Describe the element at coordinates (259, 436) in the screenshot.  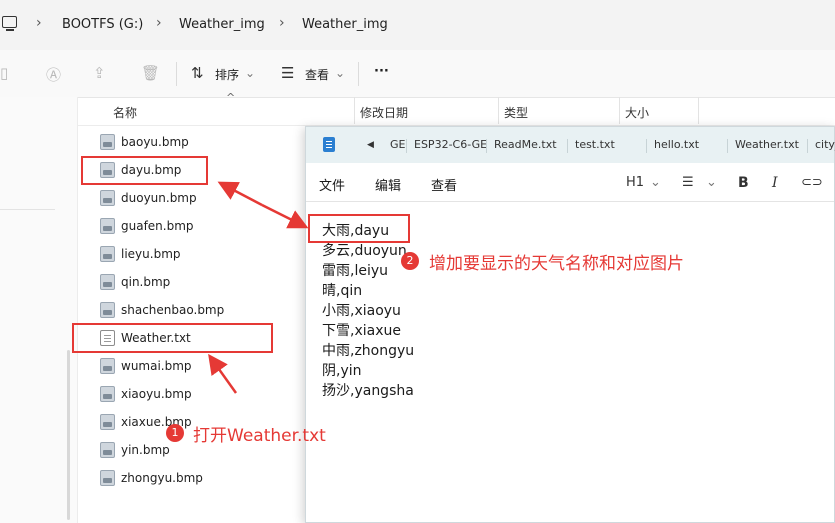
I see `step1-annotation: 打开Weather.txt` at that location.